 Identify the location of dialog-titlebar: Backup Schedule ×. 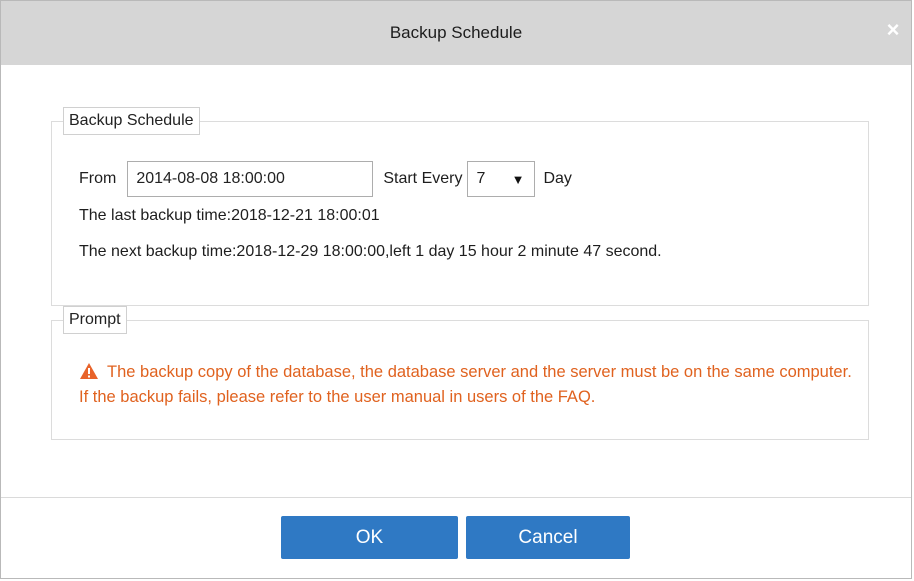
(456, 33).